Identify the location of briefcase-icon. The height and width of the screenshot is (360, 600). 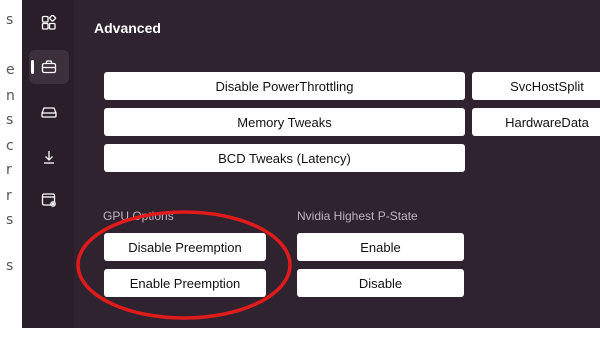
(49, 67).